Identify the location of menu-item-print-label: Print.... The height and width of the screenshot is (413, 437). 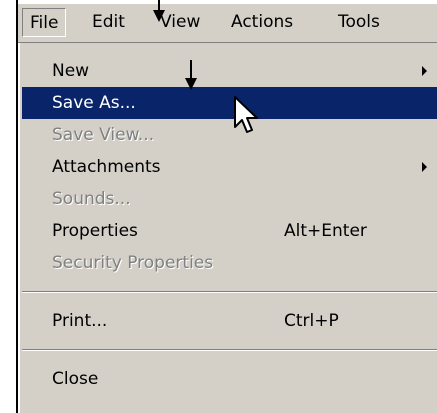
(80, 321).